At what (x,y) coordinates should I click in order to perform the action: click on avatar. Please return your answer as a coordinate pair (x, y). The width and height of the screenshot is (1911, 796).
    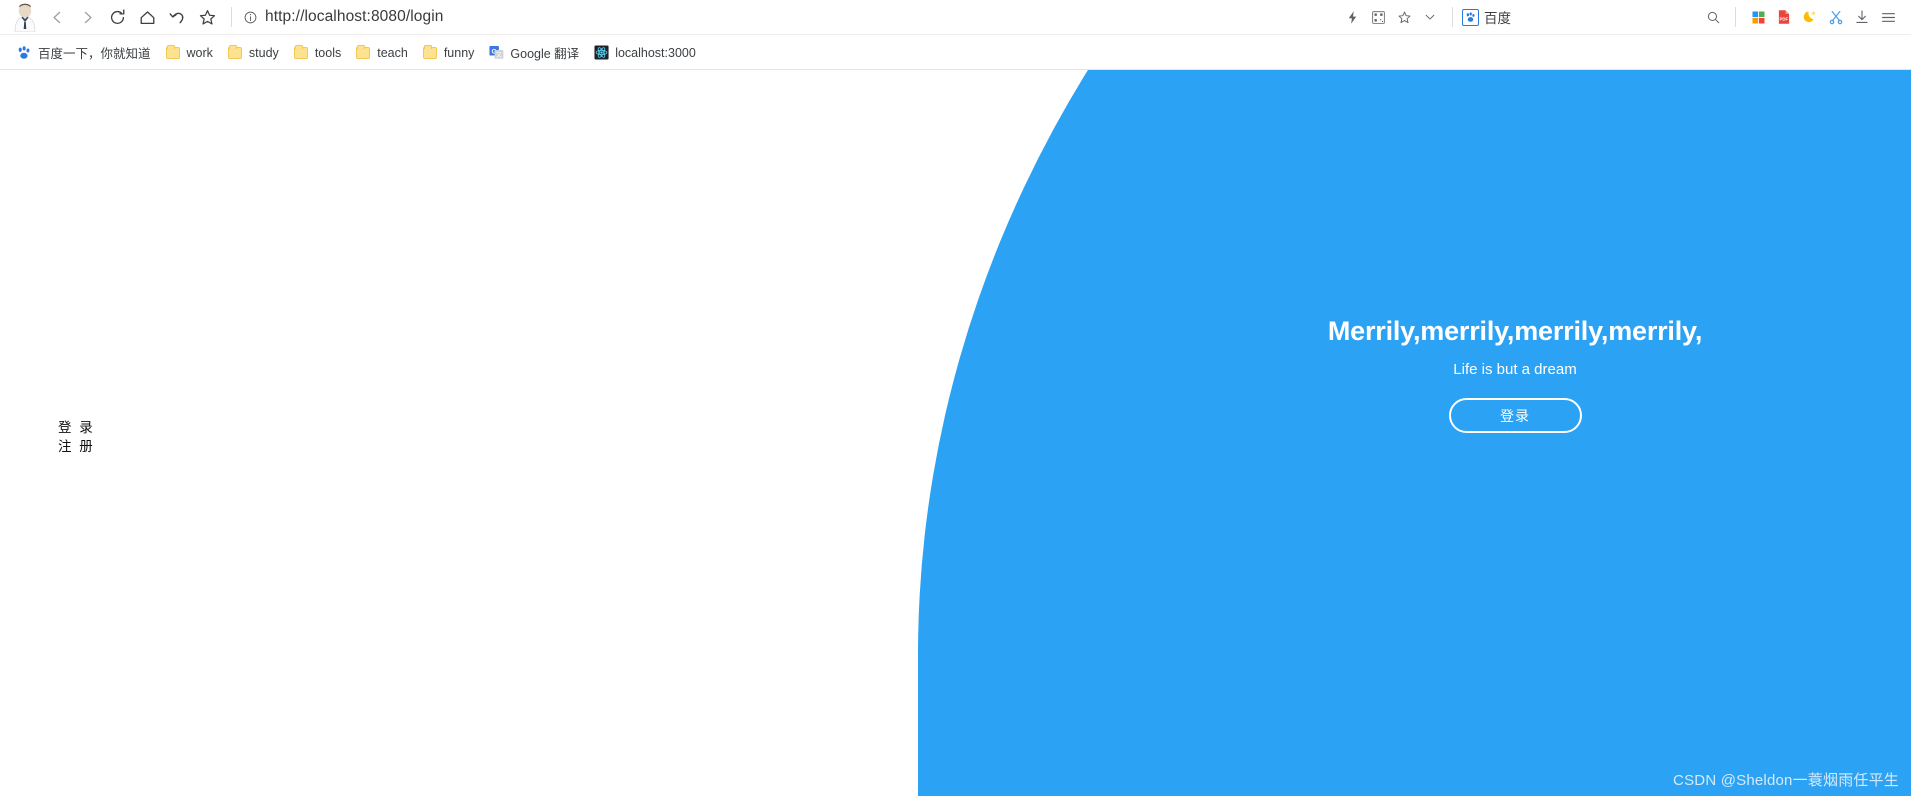
    Looking at the image, I should click on (25, 17).